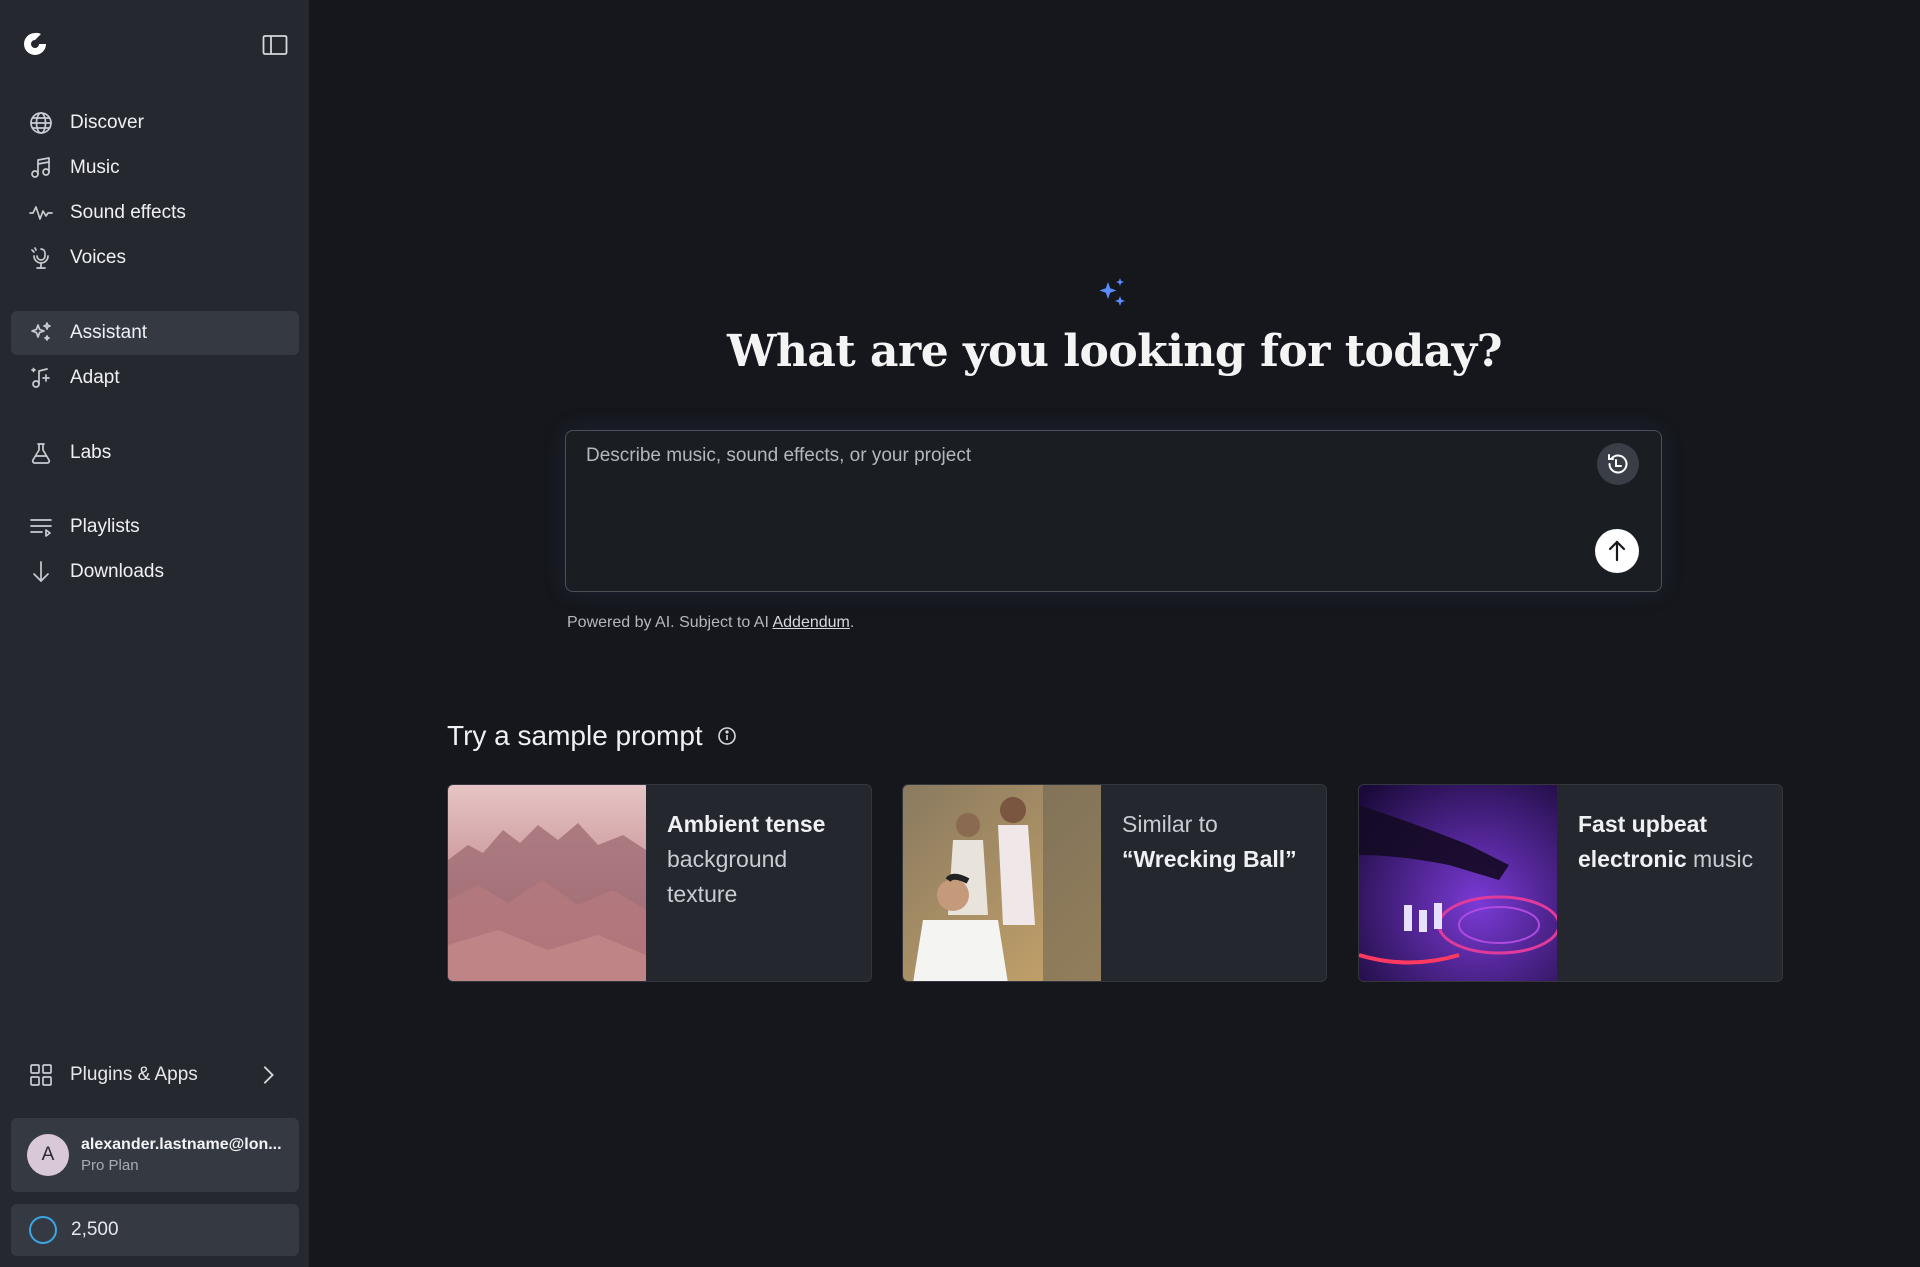 The image size is (1920, 1267). Describe the element at coordinates (128, 212) in the screenshot. I see `sidebar-item-label: Sound effects` at that location.